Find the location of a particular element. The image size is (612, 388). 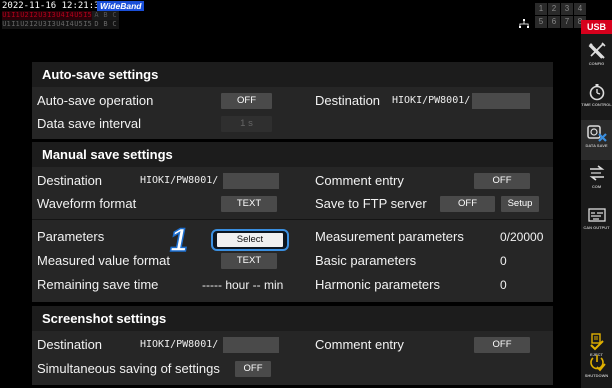

channel-indicator: D is located at coordinates (96, 24).